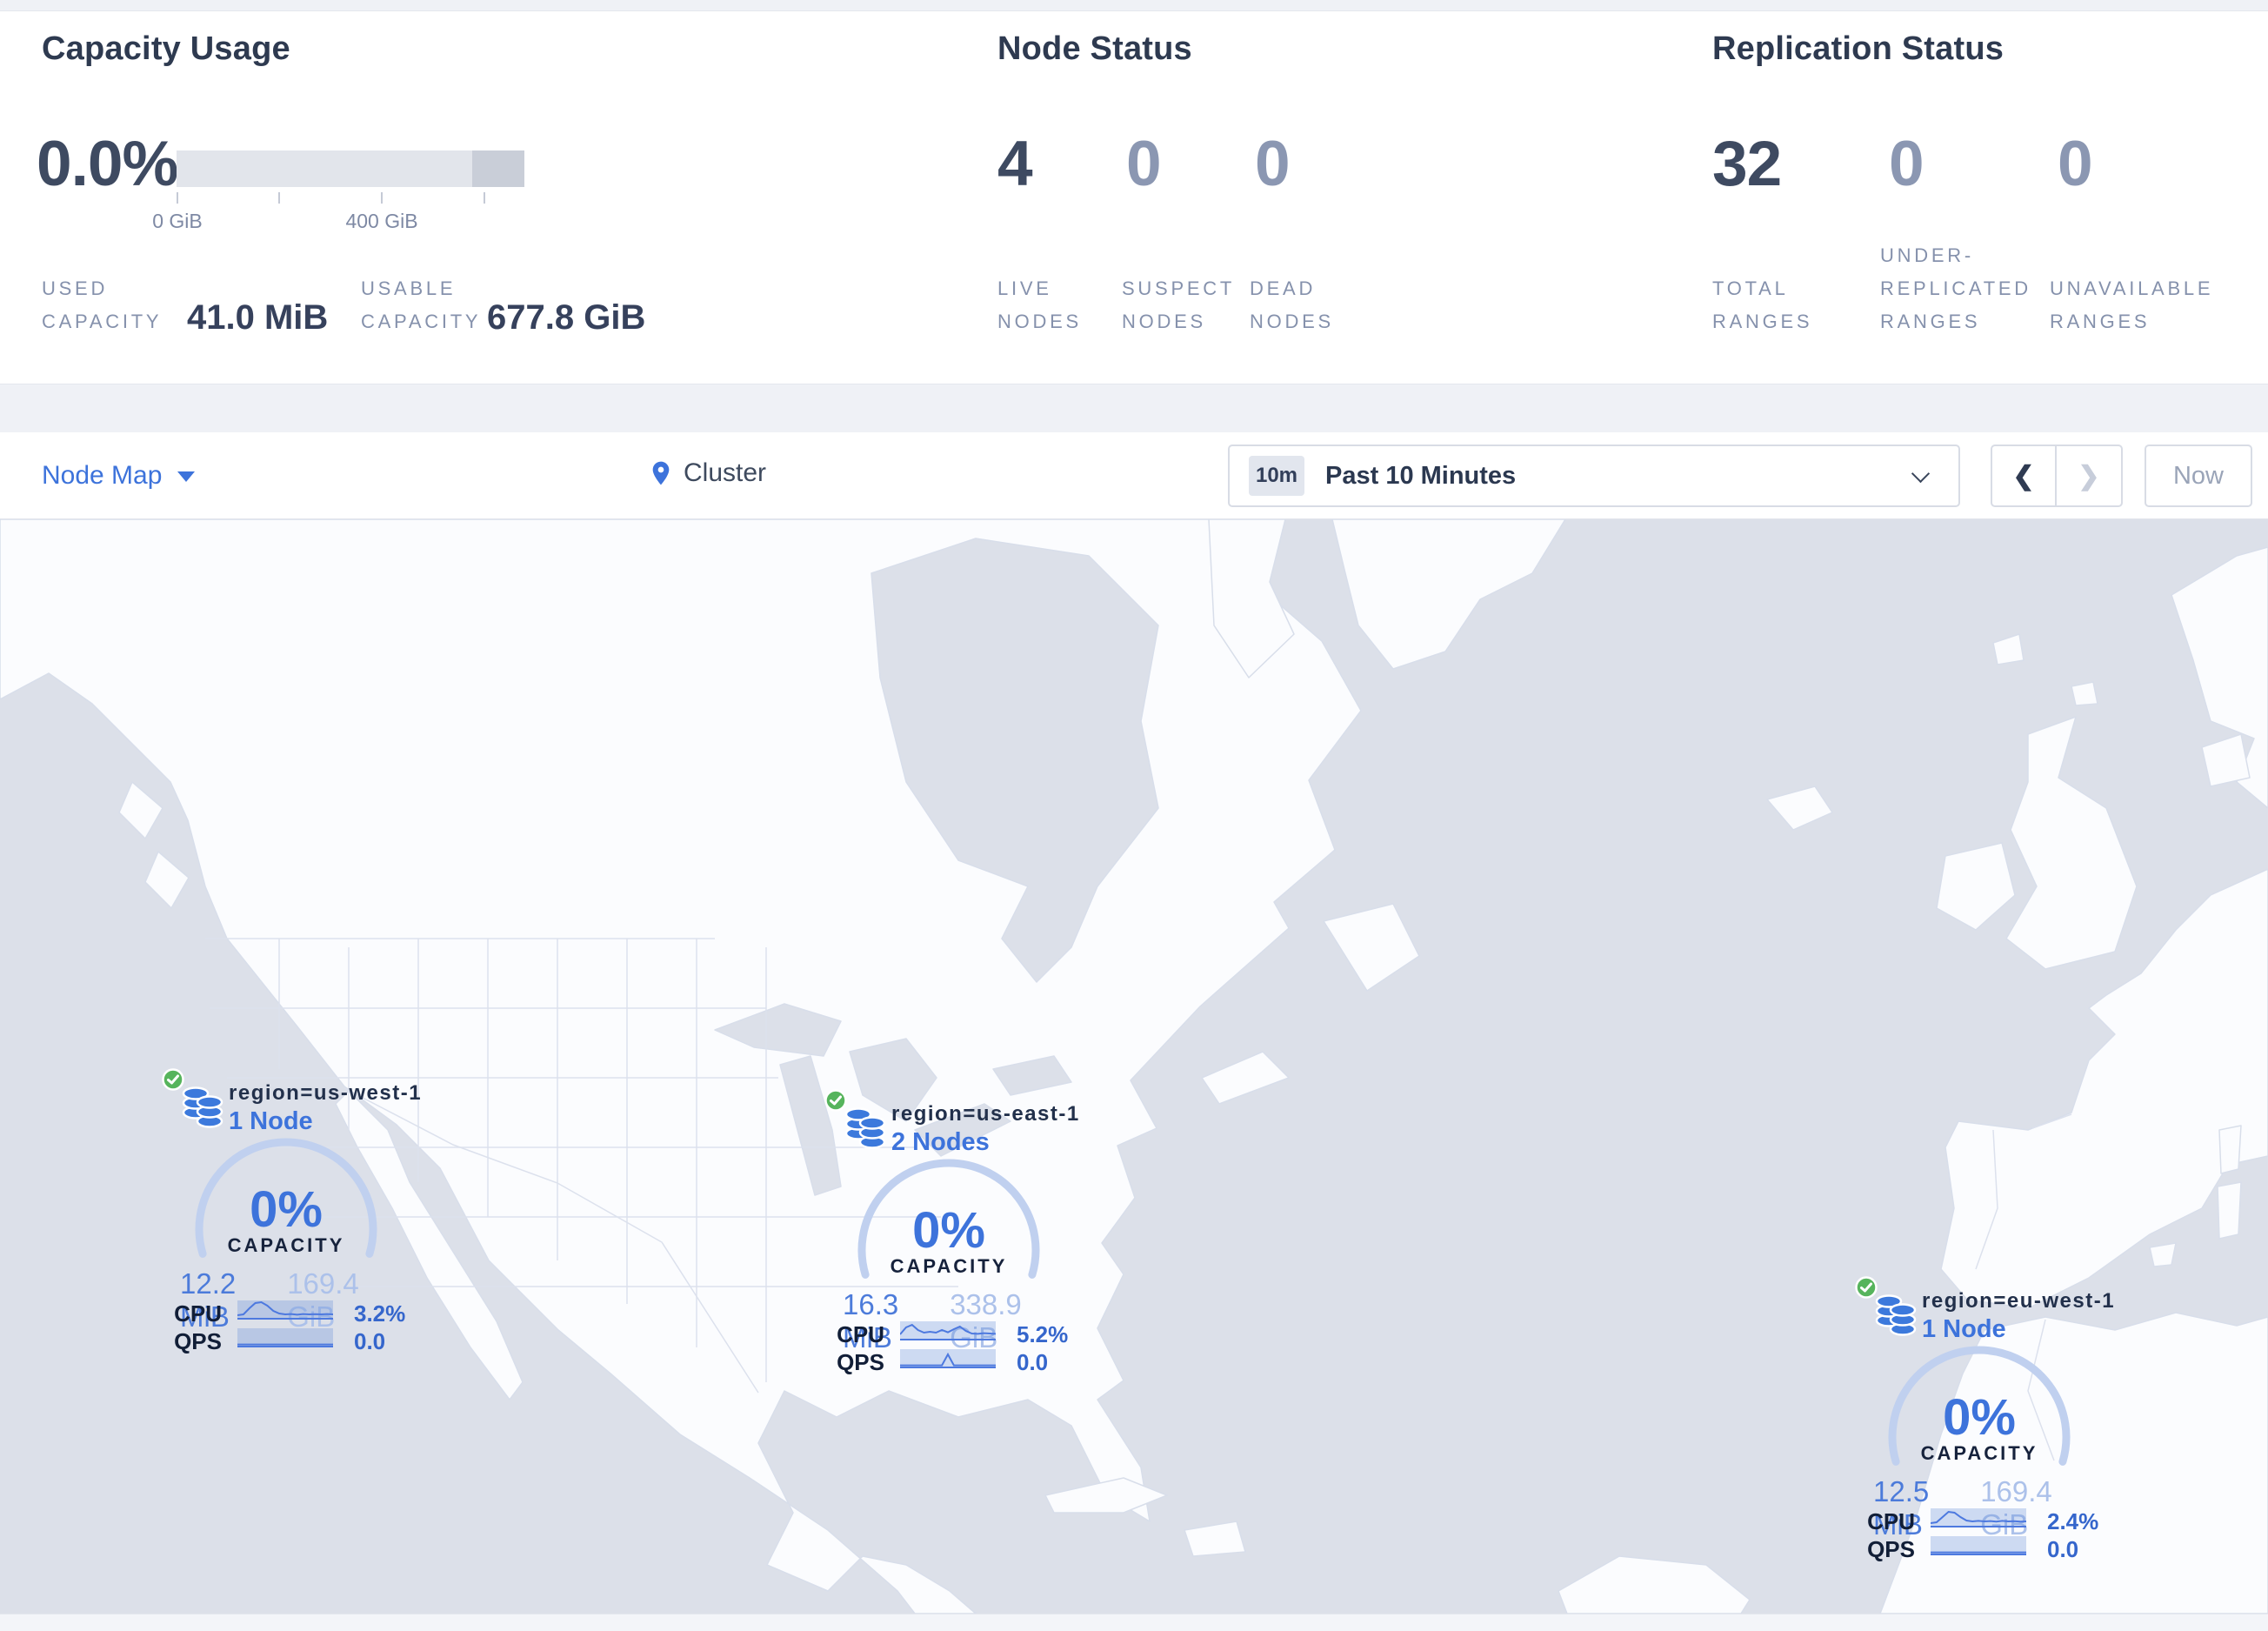  I want to click on unavailable-label: UNAVAILABLE RANGES, so click(2132, 304).